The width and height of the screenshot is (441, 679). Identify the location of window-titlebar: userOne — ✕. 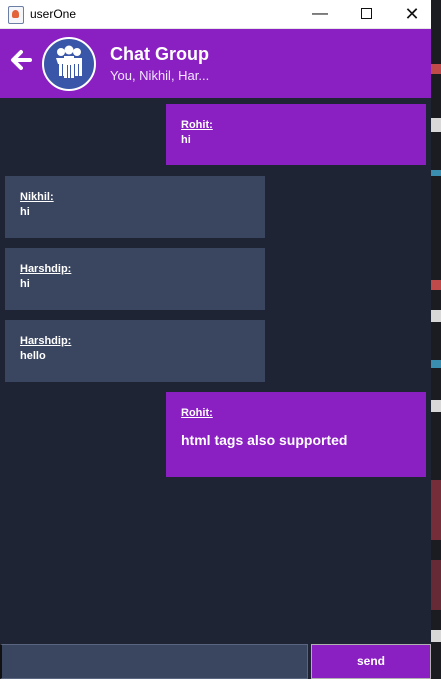
(215, 14).